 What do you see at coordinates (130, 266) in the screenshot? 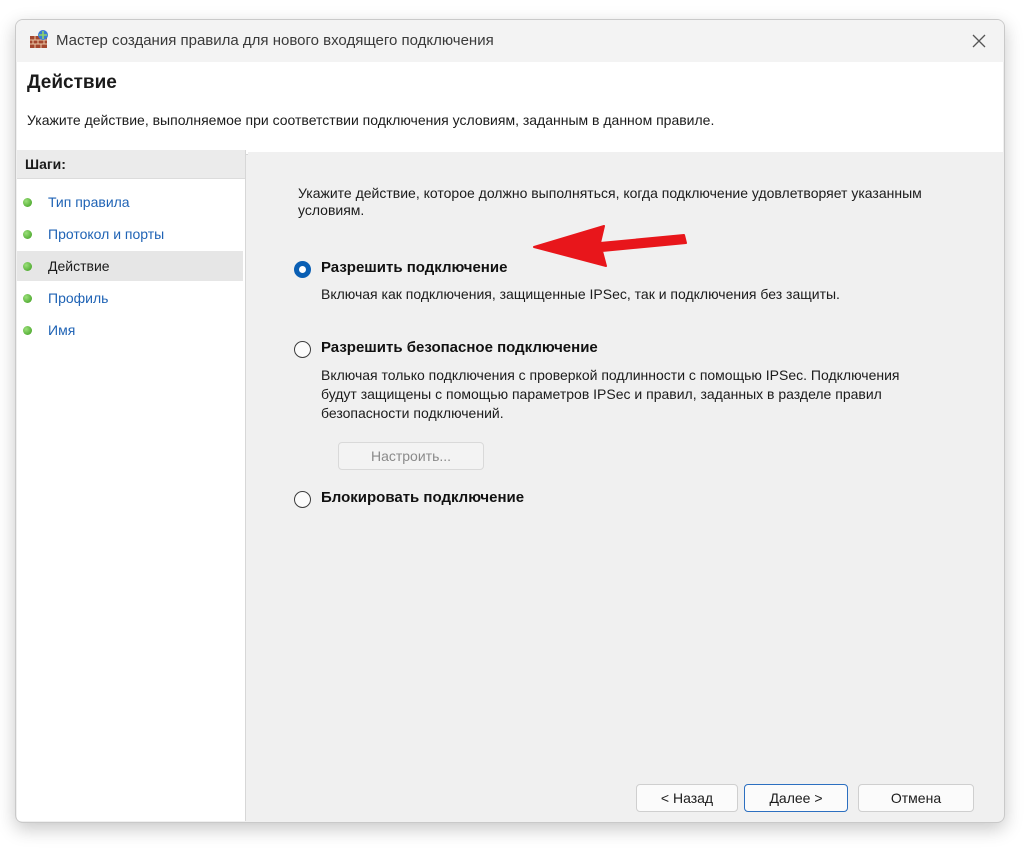
I see `step-item-action: Действие` at bounding box center [130, 266].